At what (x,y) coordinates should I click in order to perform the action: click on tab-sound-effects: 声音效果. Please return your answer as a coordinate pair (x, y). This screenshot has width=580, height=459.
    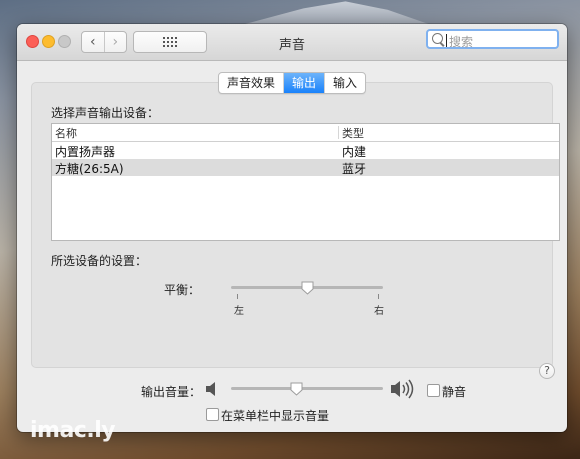
    Looking at the image, I should click on (251, 83).